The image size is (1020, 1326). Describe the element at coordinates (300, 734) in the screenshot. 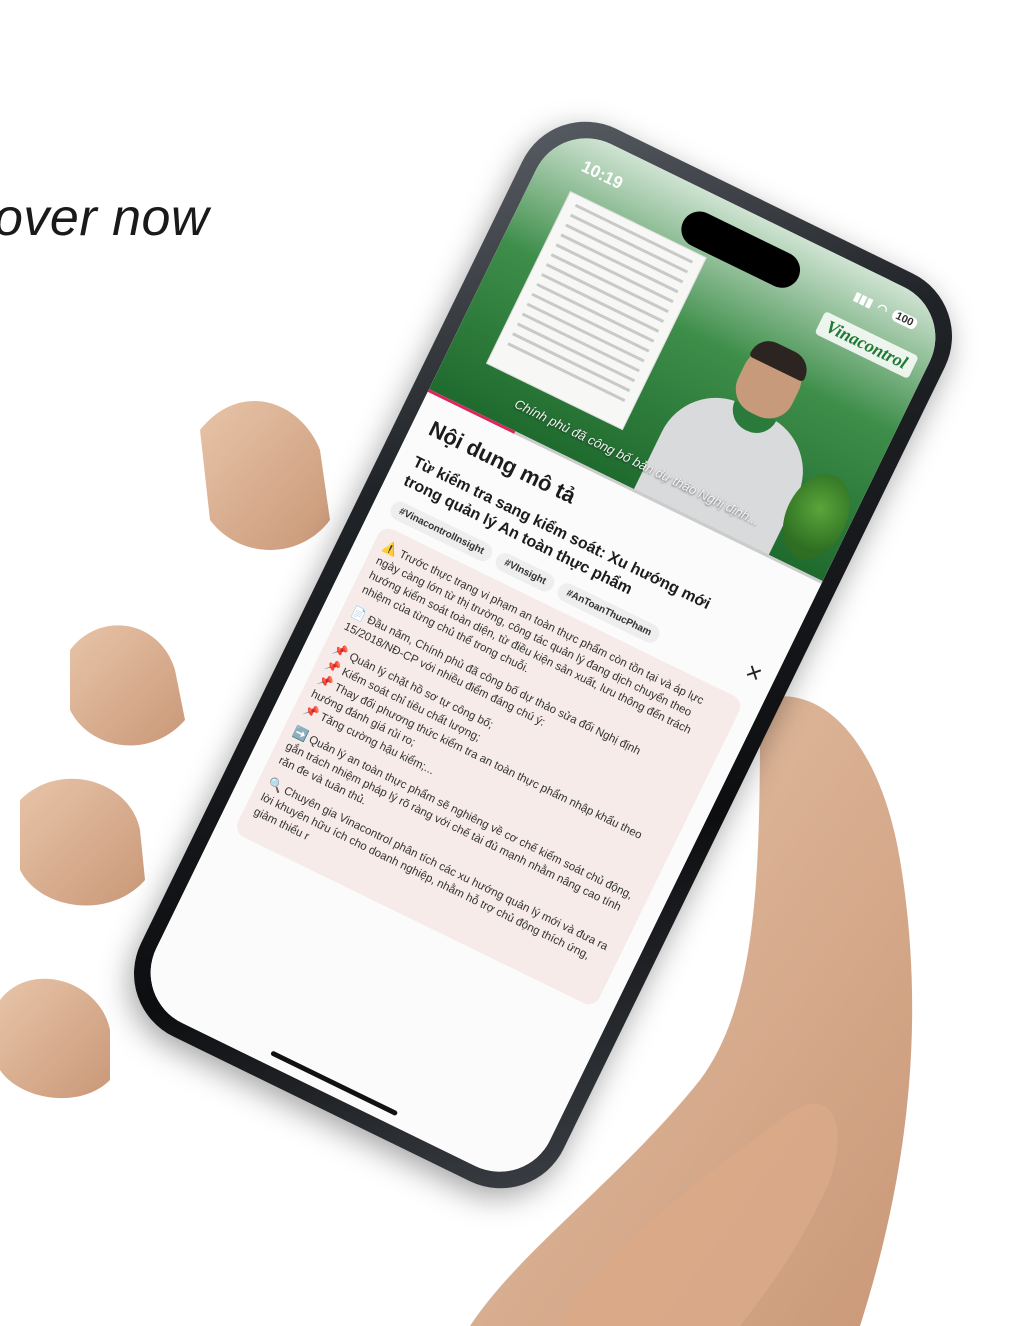

I see `arrow-right-icon: ➡️` at that location.